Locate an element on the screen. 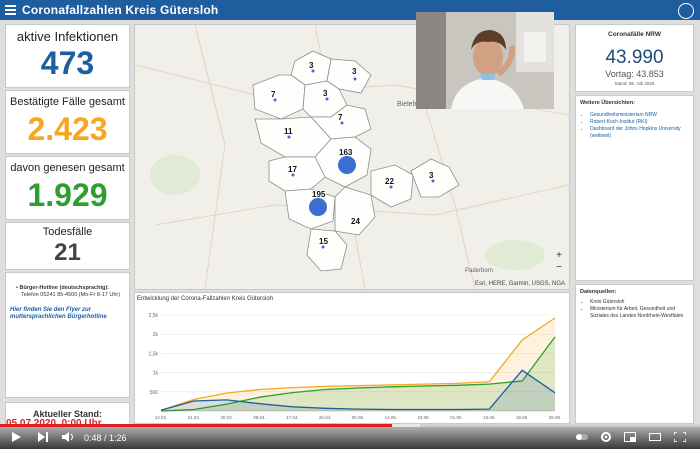 This screenshot has width=700, height=449. x-tick-label: 05.05. is located at coordinates (358, 417).